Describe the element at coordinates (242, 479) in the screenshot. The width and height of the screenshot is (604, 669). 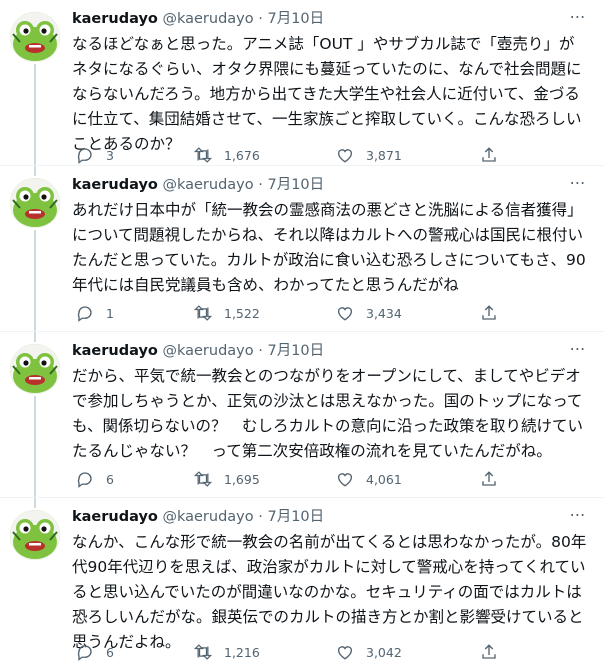
I see `retweet-count: 1,695` at that location.